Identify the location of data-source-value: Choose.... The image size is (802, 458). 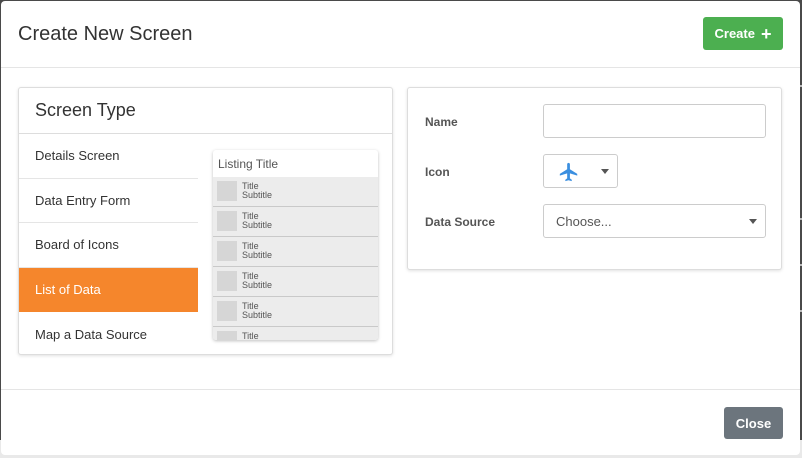
(584, 221).